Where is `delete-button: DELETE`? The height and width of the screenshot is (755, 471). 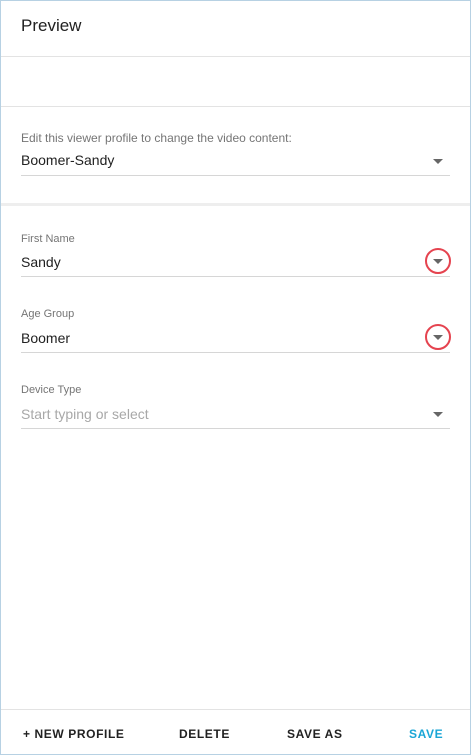 delete-button: DELETE is located at coordinates (204, 734).